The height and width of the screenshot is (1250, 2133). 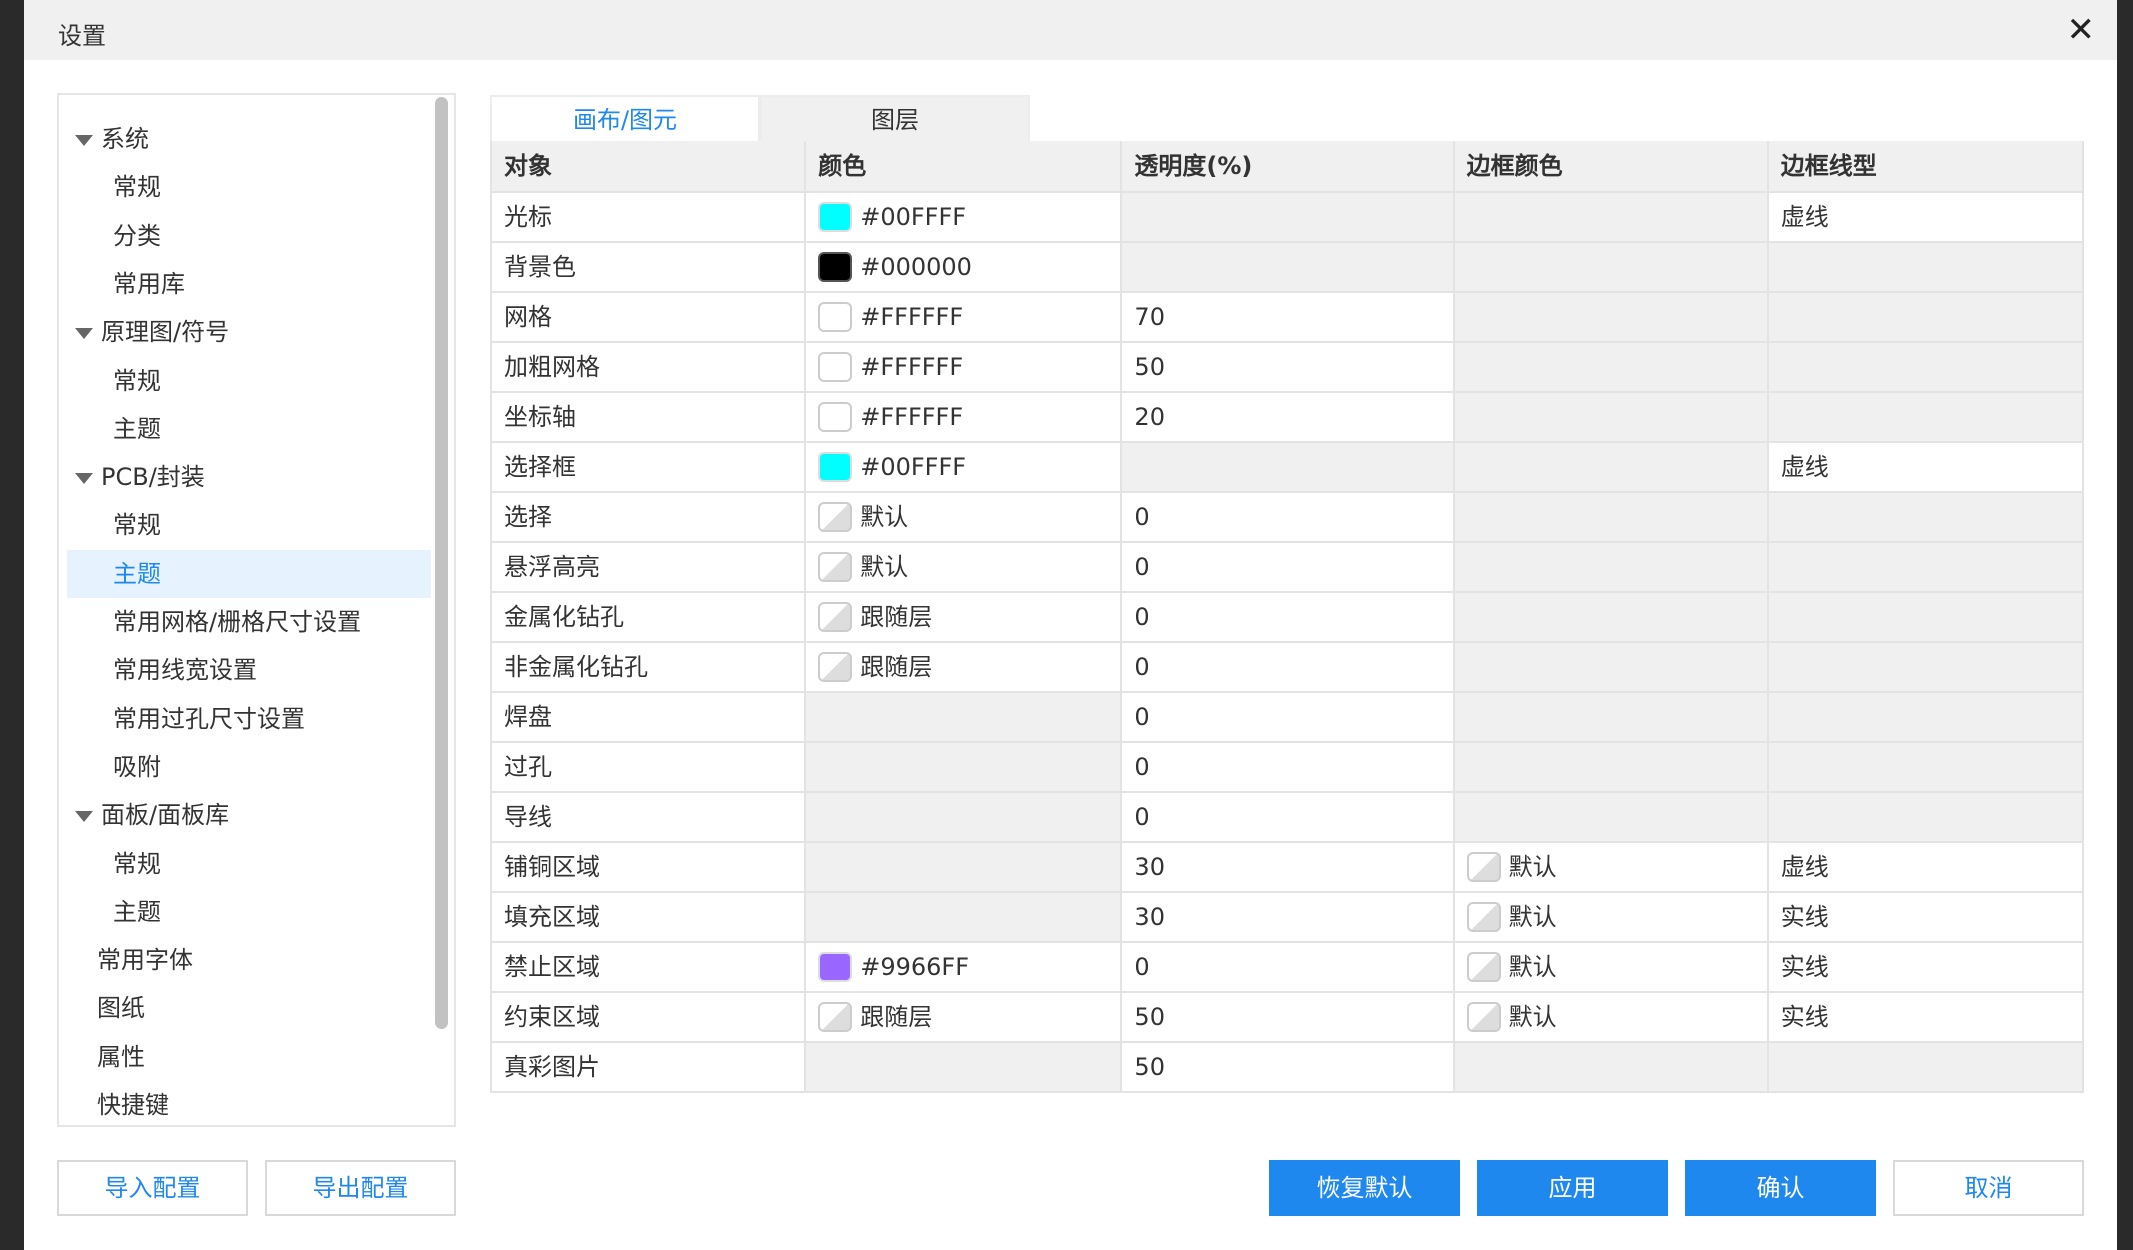 I want to click on tab-canvas: 画布/图元, so click(x=625, y=118).